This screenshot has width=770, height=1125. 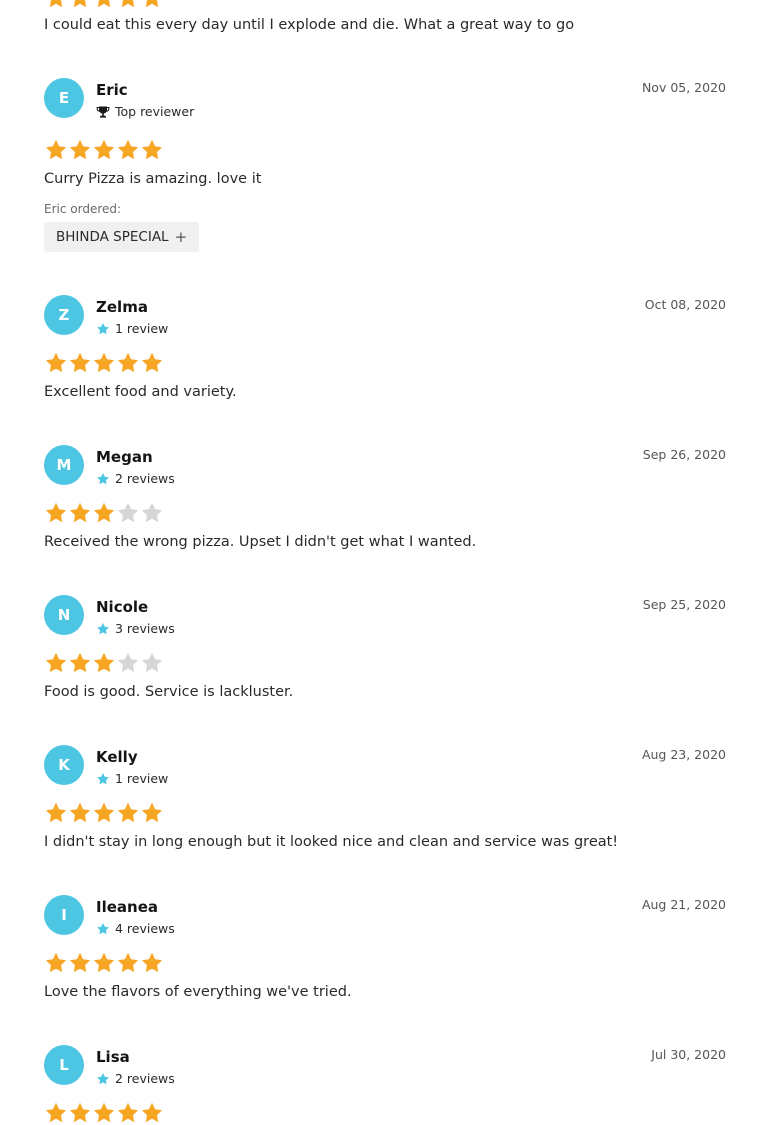 I want to click on ordered-label: Eric ordered:, so click(x=83, y=209).